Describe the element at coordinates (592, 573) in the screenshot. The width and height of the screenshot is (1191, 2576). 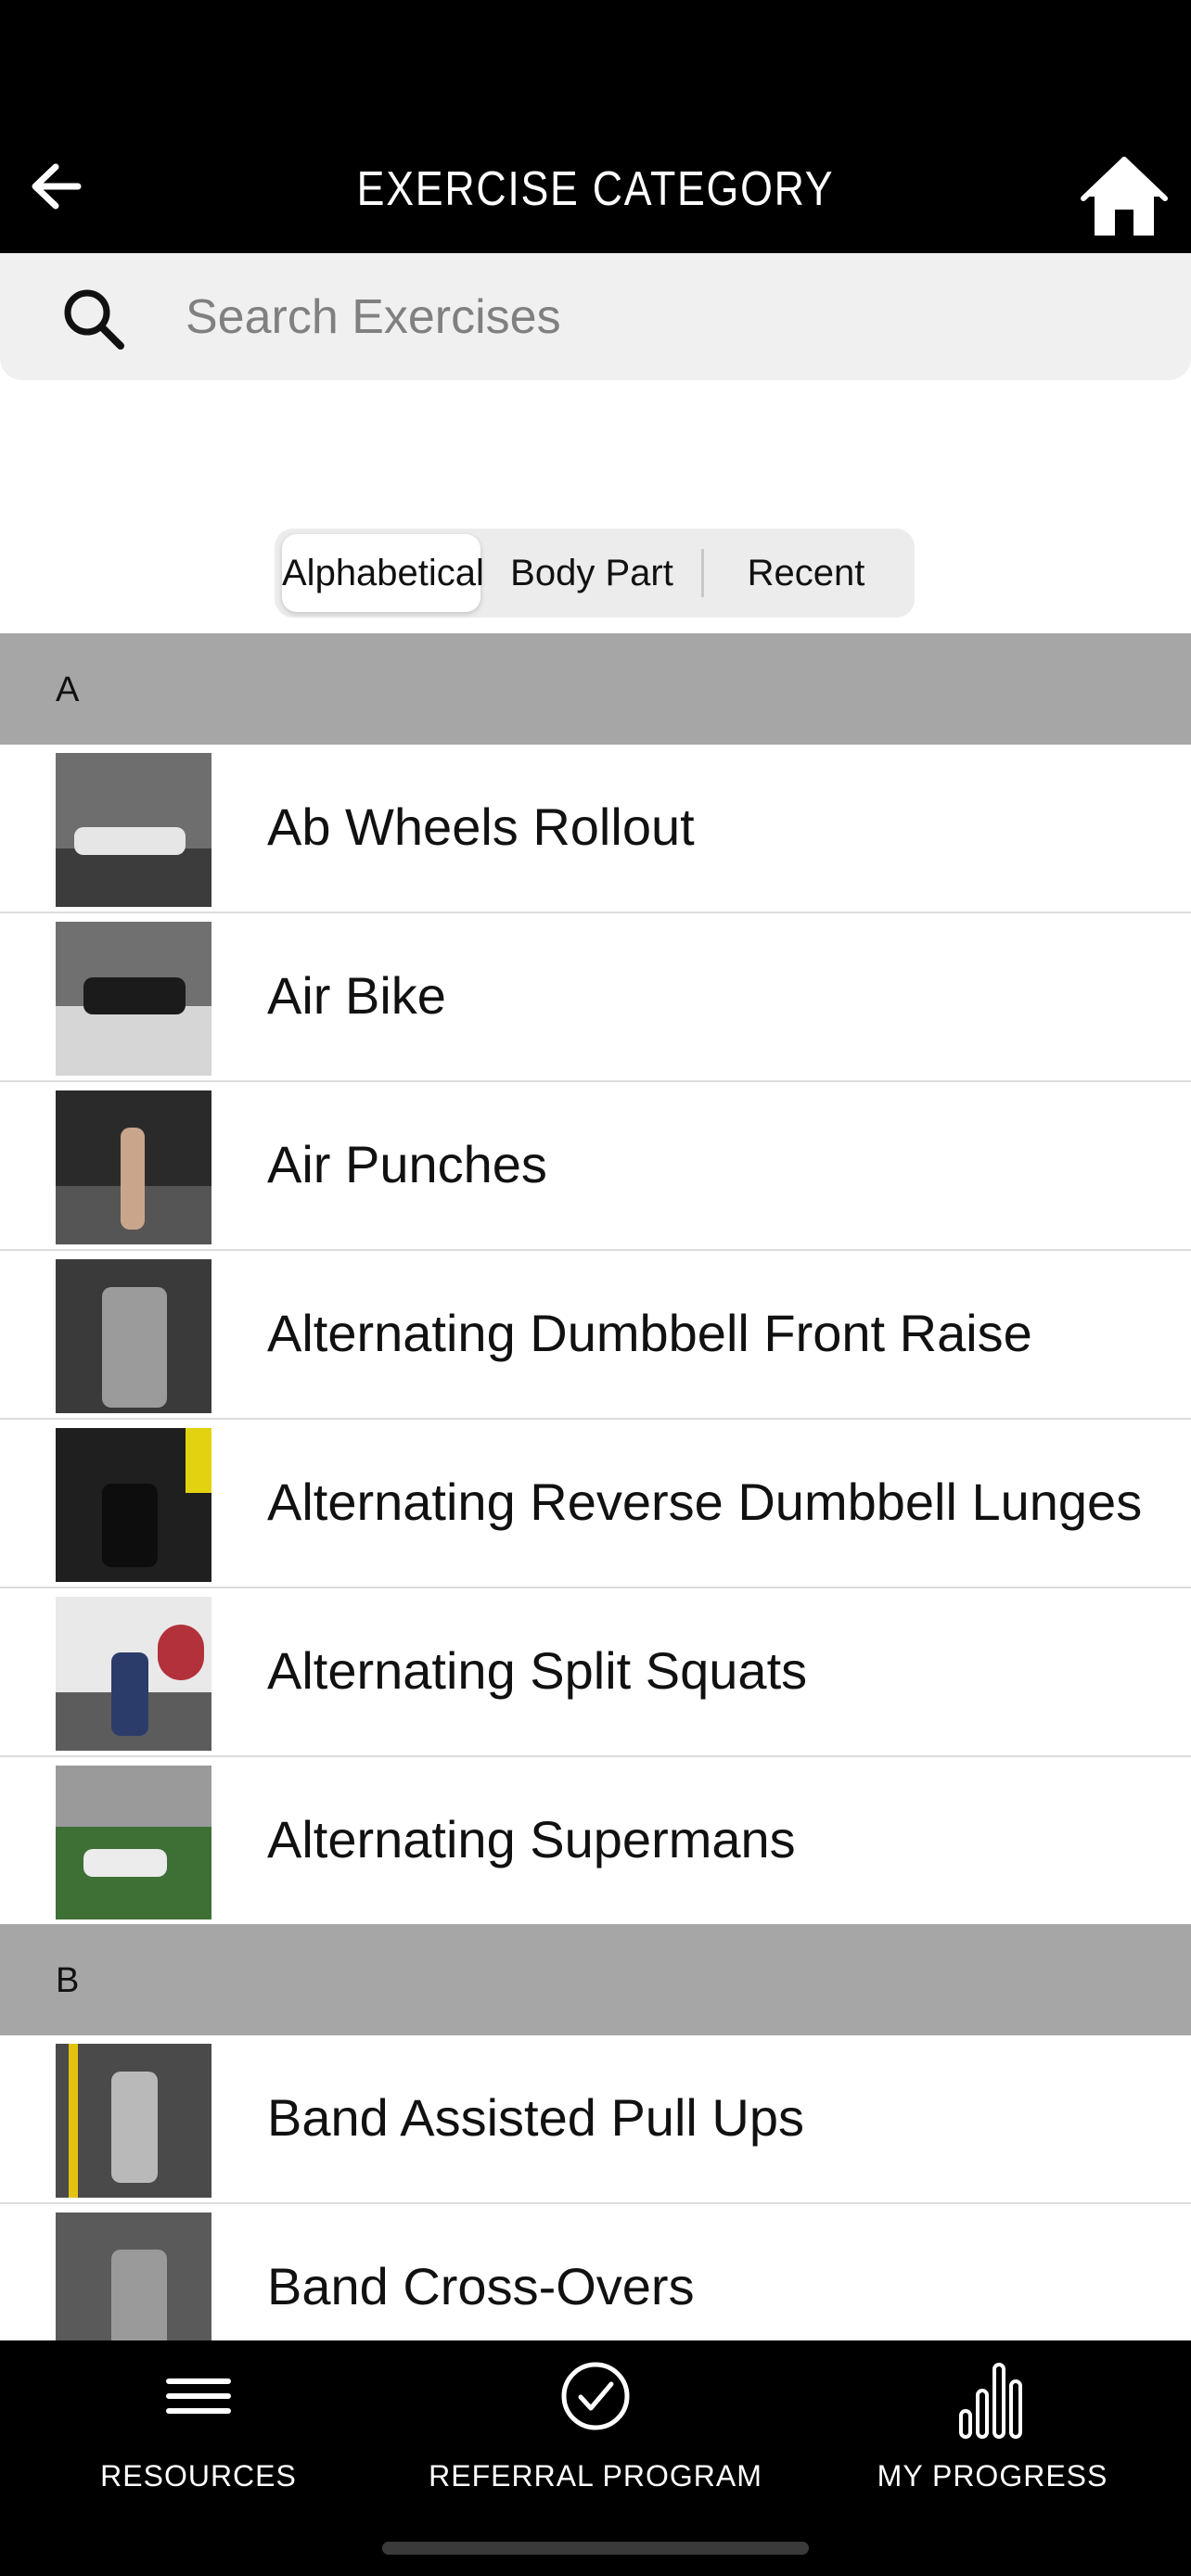
I see `tab-body-part: Body Part` at that location.